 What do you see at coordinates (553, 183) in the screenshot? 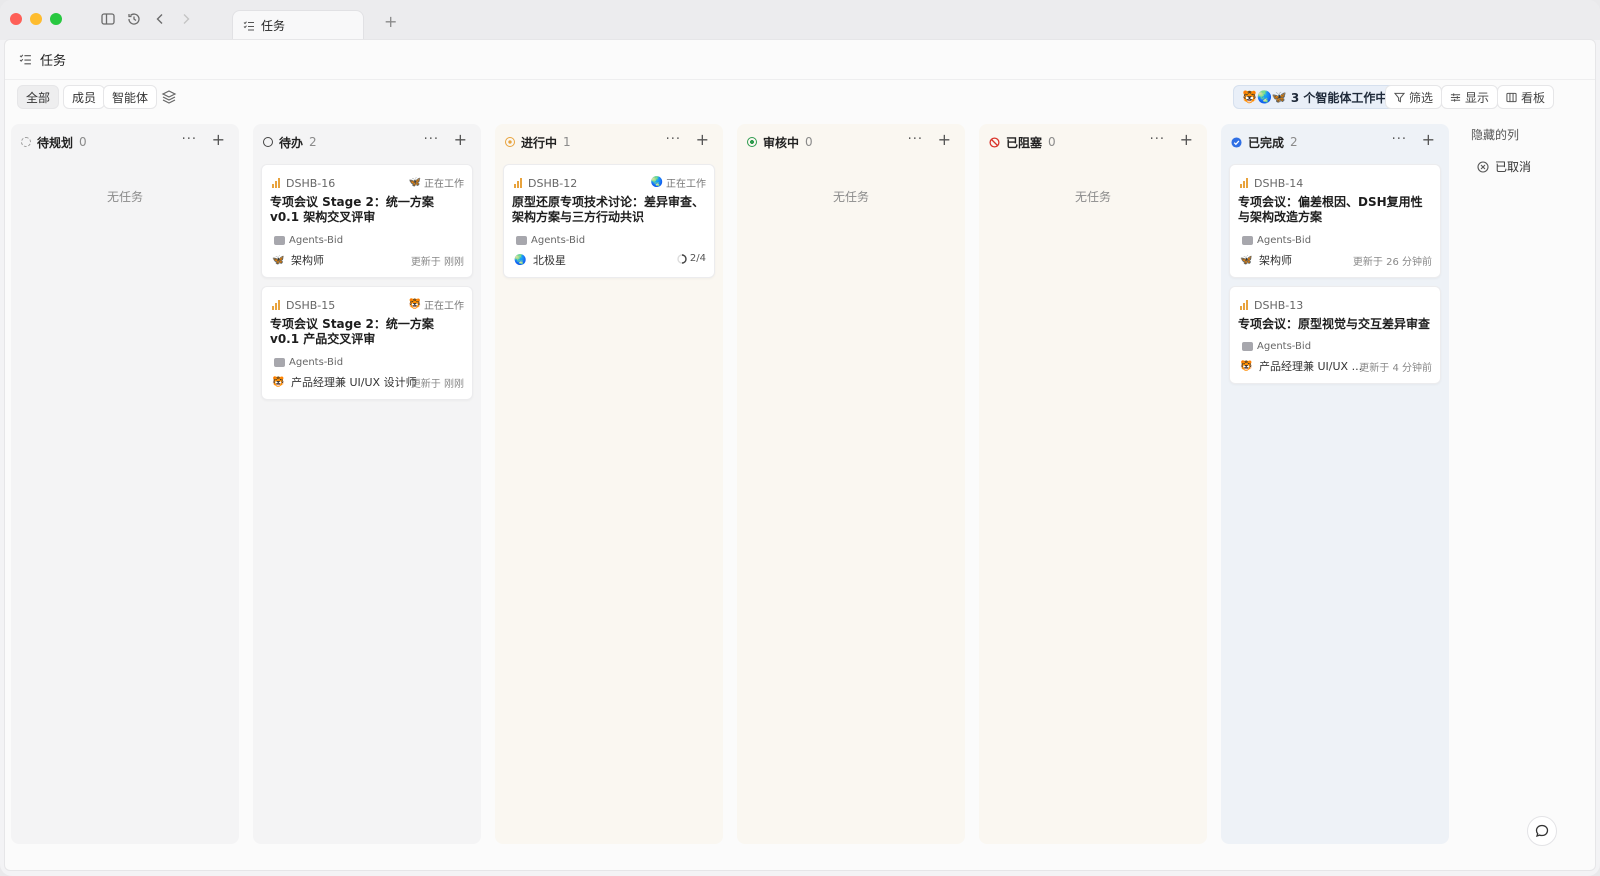
I see `task-id: DSHB-12` at bounding box center [553, 183].